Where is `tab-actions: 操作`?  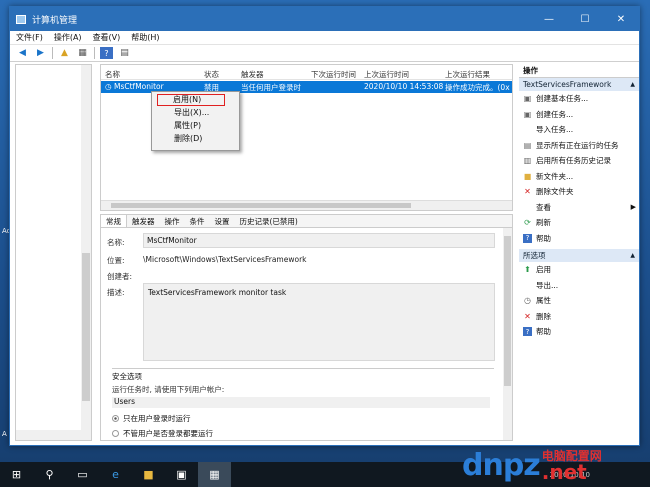 tab-actions: 操作 is located at coordinates (172, 221).